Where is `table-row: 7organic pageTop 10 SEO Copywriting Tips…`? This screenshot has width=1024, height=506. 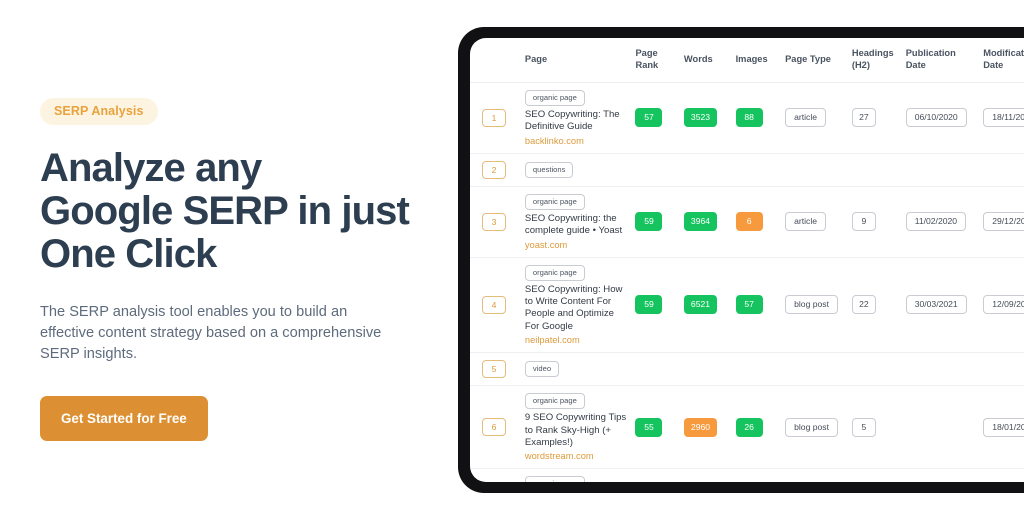 table-row: 7organic pageTop 10 SEO Copywriting Tips… is located at coordinates (747, 475).